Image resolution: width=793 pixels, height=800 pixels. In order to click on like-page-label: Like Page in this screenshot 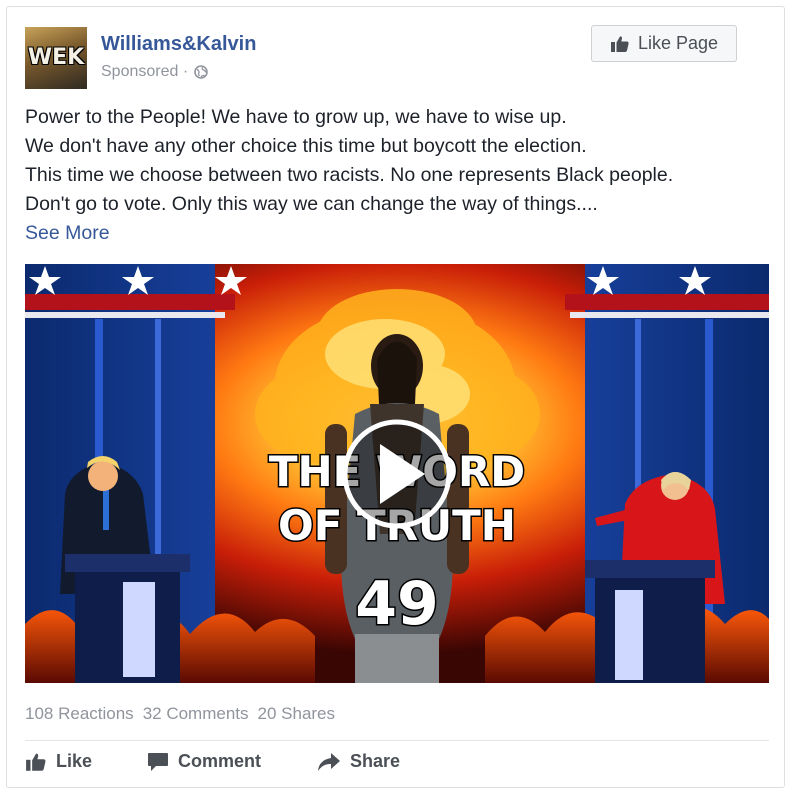, I will do `click(678, 43)`.